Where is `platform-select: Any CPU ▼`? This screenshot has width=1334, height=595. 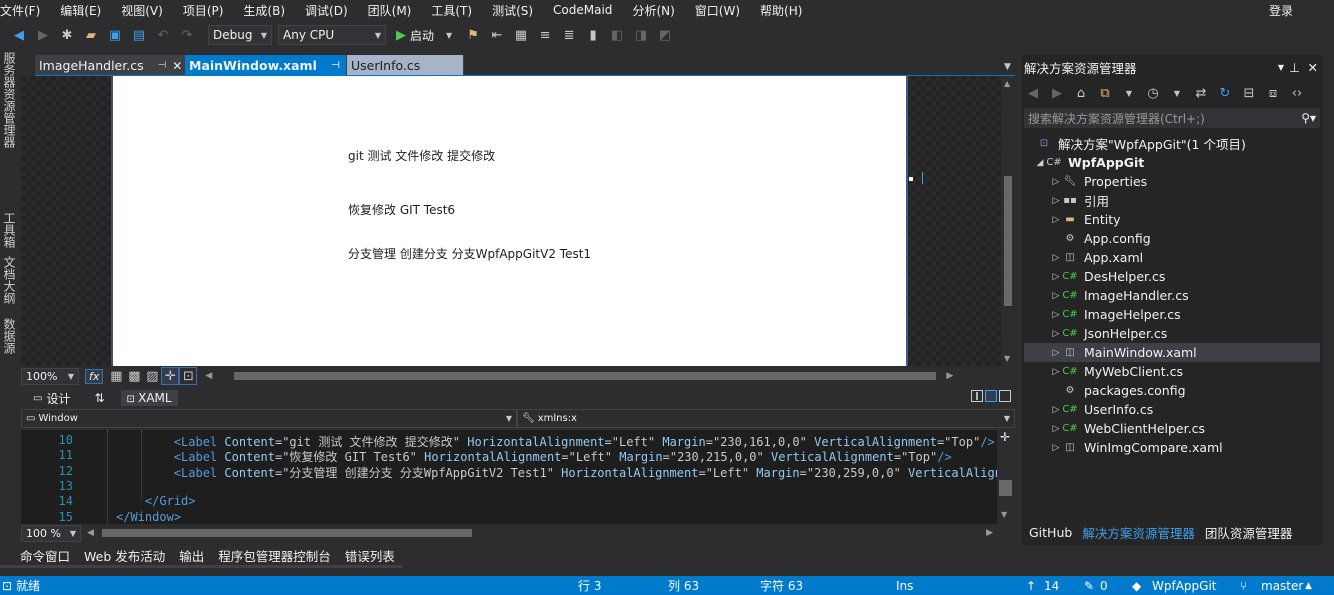 platform-select: Any CPU ▼ is located at coordinates (332, 35).